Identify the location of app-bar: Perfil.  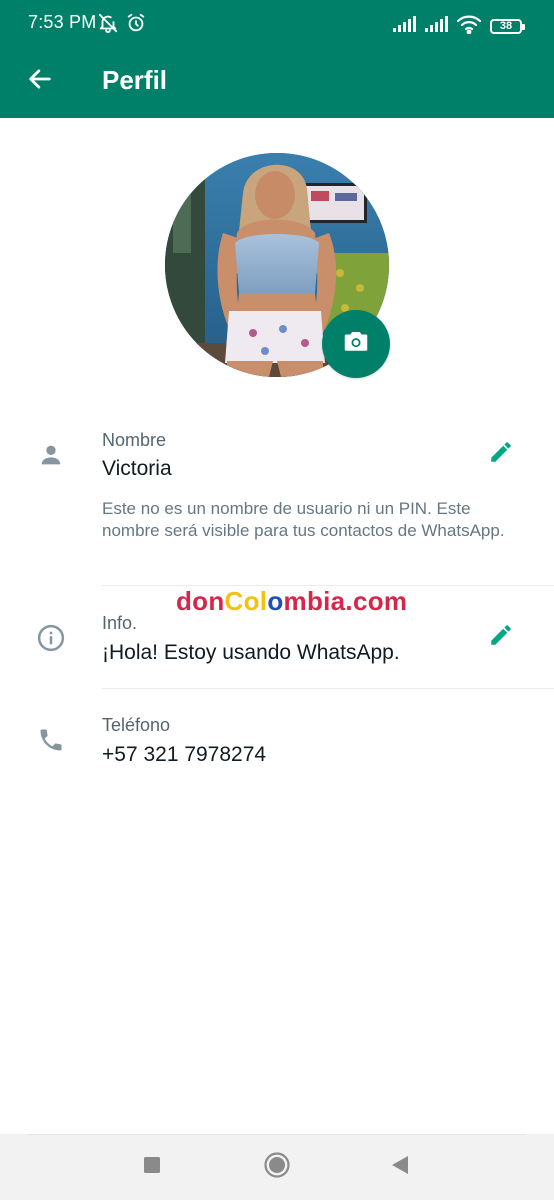
(277, 82).